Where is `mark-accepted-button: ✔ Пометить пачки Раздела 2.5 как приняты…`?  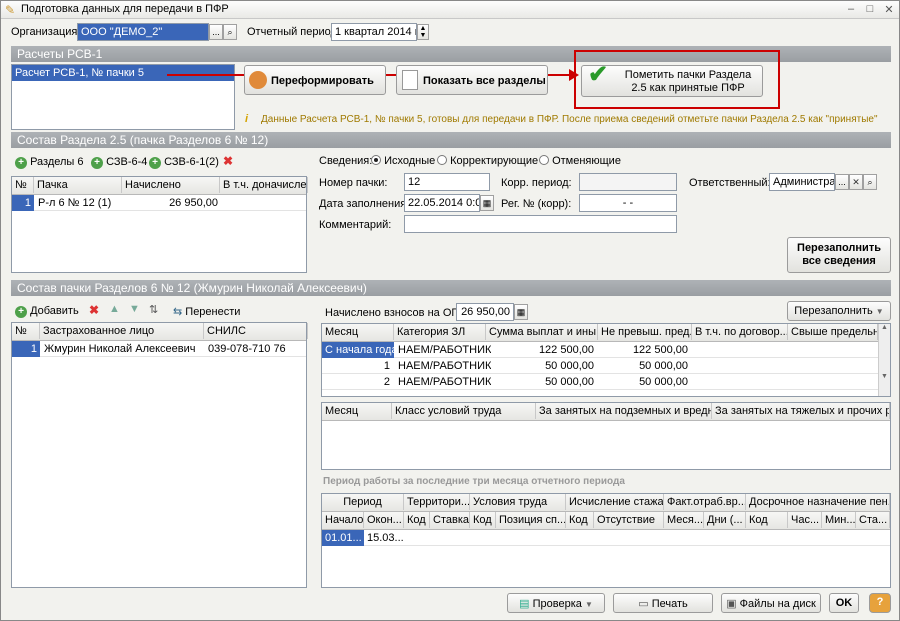
mark-accepted-button: ✔ Пометить пачки Раздела 2.5 как приняты… is located at coordinates (672, 79).